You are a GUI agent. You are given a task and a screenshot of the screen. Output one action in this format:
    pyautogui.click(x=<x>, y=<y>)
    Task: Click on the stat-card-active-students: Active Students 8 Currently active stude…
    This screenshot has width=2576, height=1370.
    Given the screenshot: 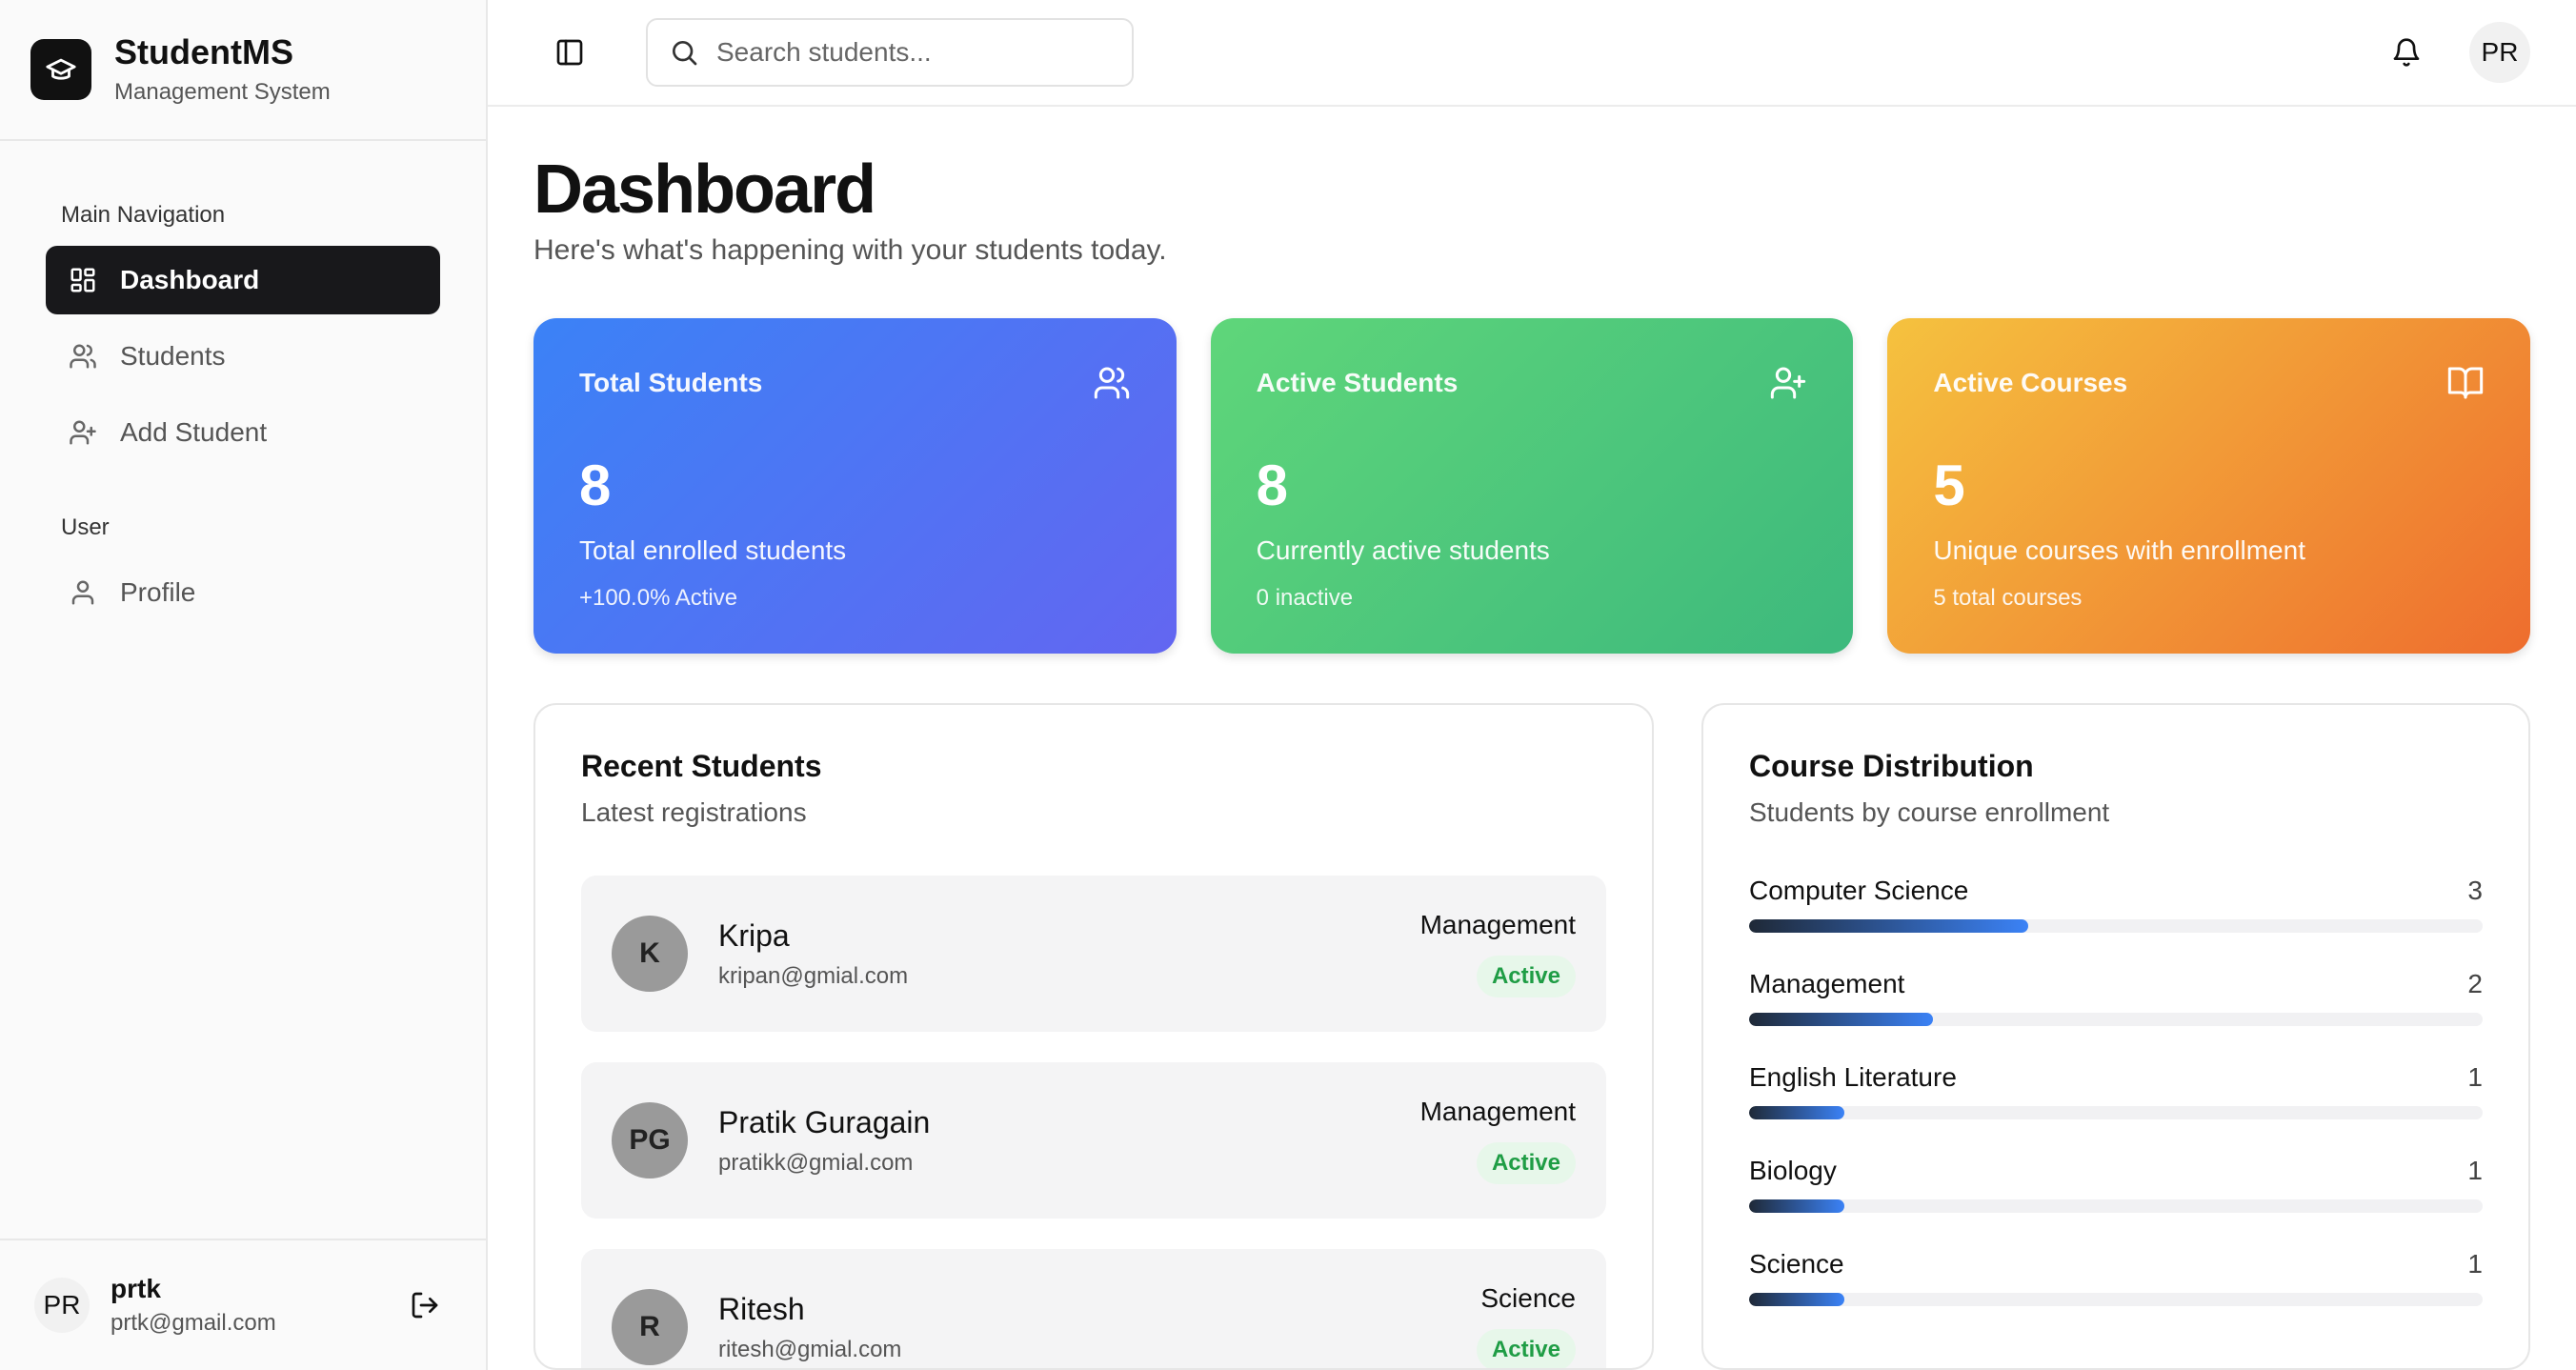 What is the action you would take?
    pyautogui.click(x=1532, y=486)
    